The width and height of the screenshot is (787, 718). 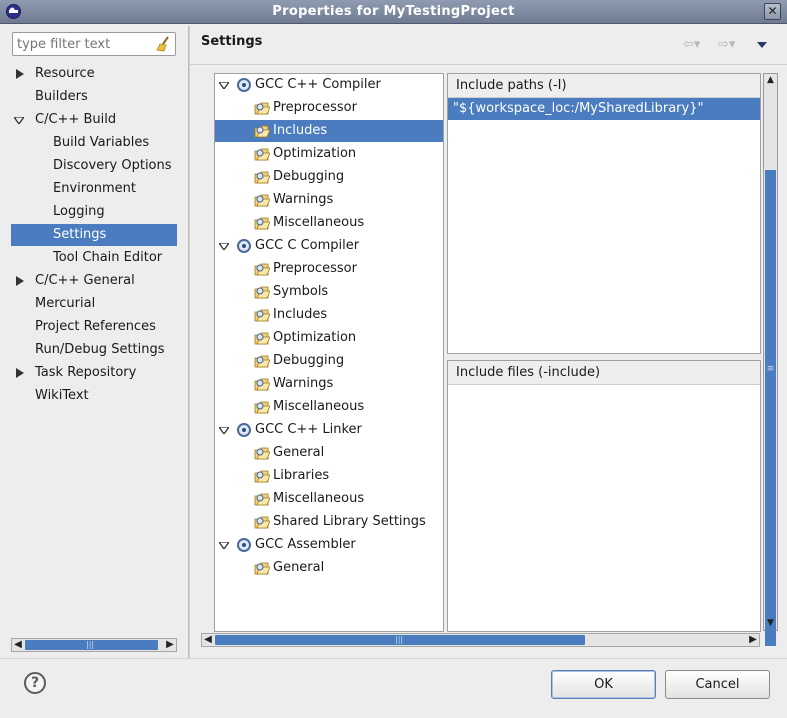 What do you see at coordinates (65, 73) in the screenshot?
I see `sidebar-item-label: Resource` at bounding box center [65, 73].